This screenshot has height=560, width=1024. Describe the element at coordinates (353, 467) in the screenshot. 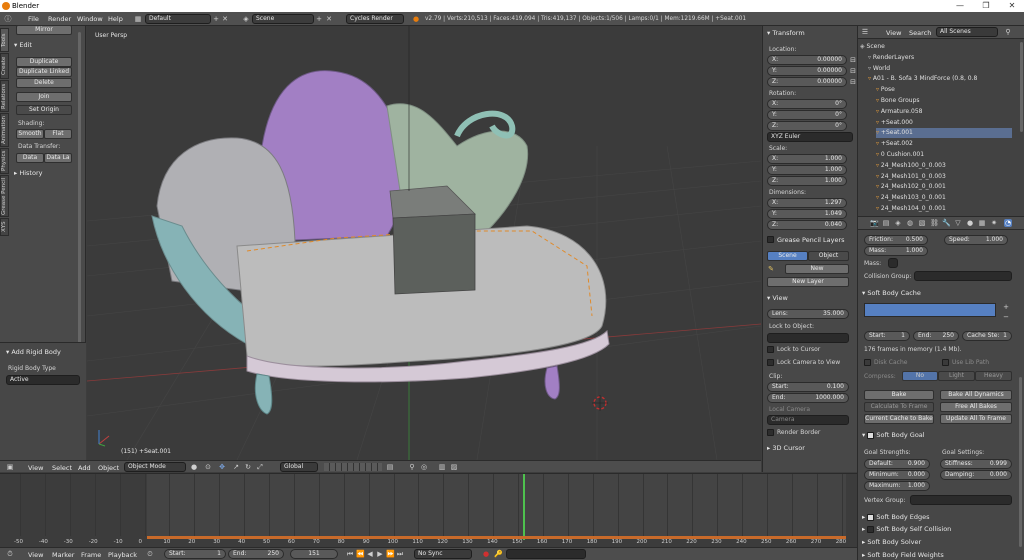

I see `layer-buttons` at that location.